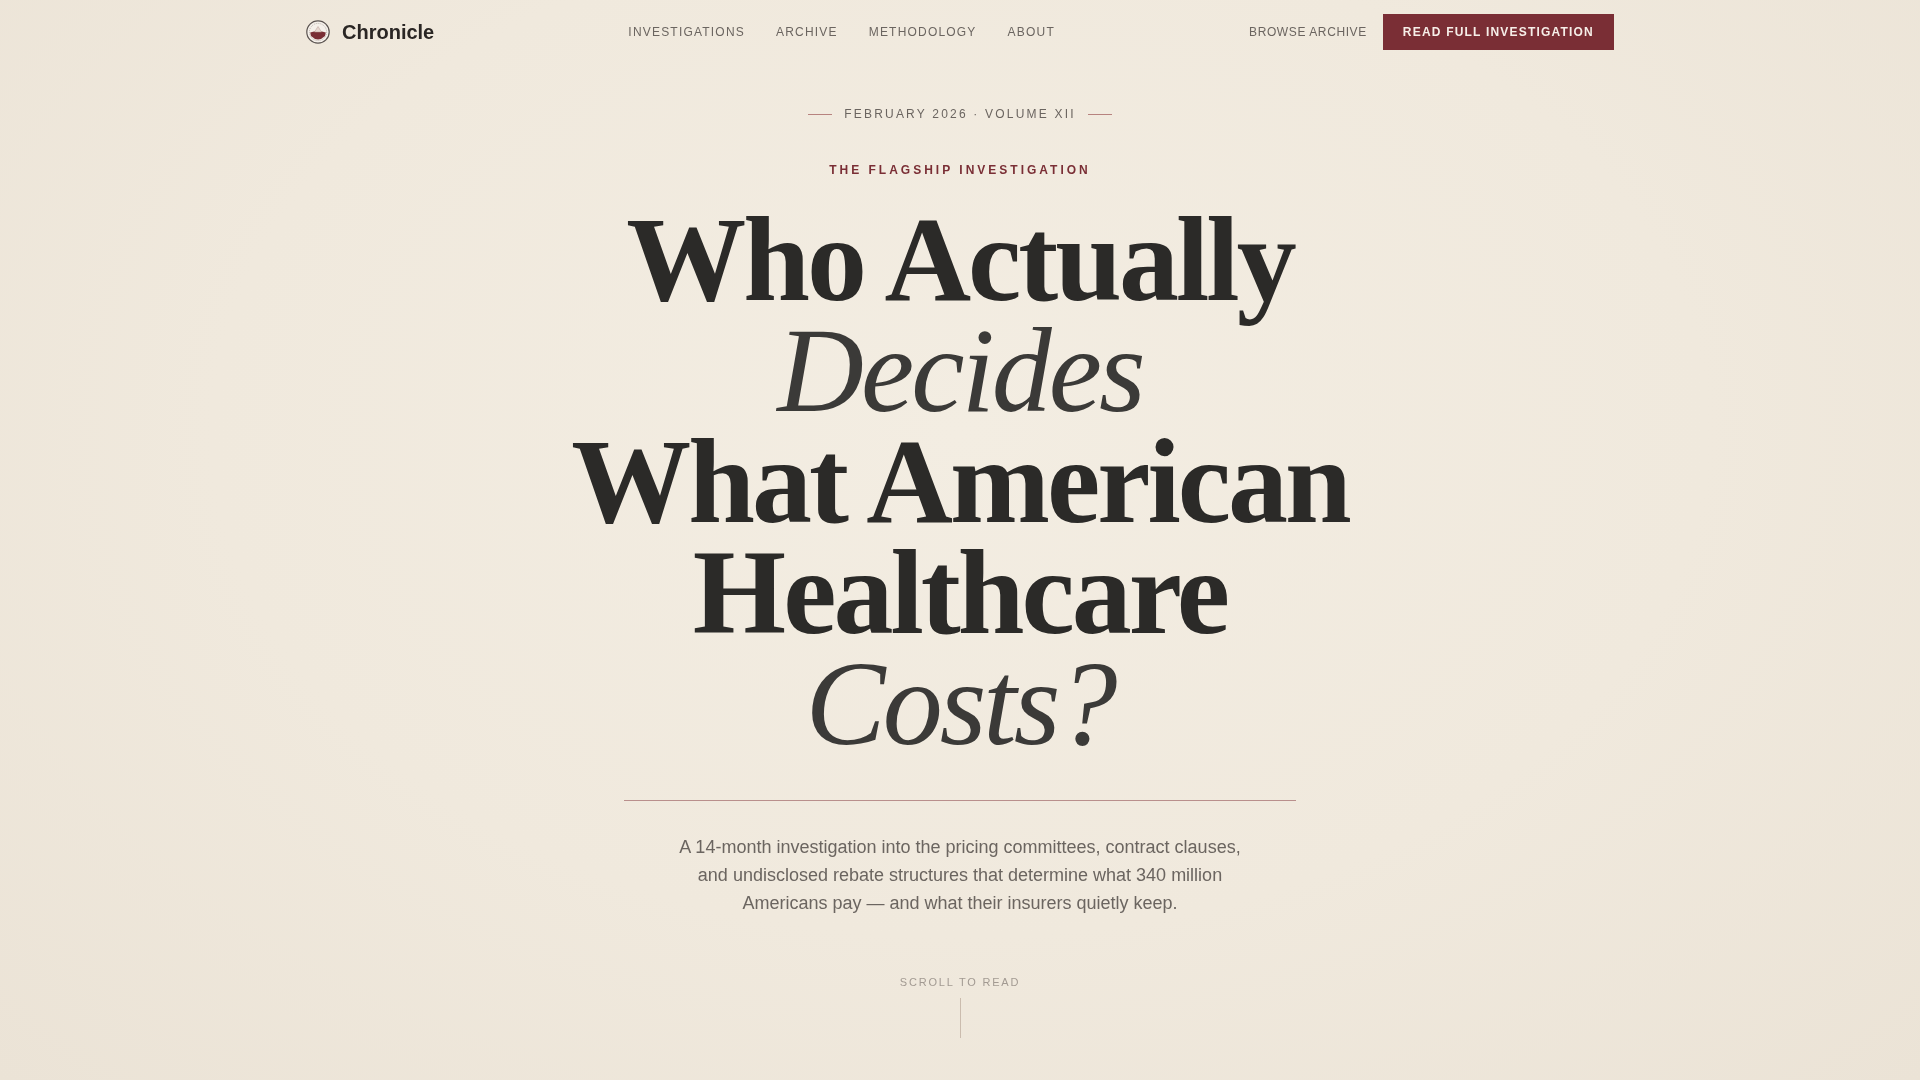 Image resolution: width=1920 pixels, height=1080 pixels. What do you see at coordinates (960, 114) in the screenshot?
I see `dateline: FEBRUARY 2026 · VOLUME XII` at bounding box center [960, 114].